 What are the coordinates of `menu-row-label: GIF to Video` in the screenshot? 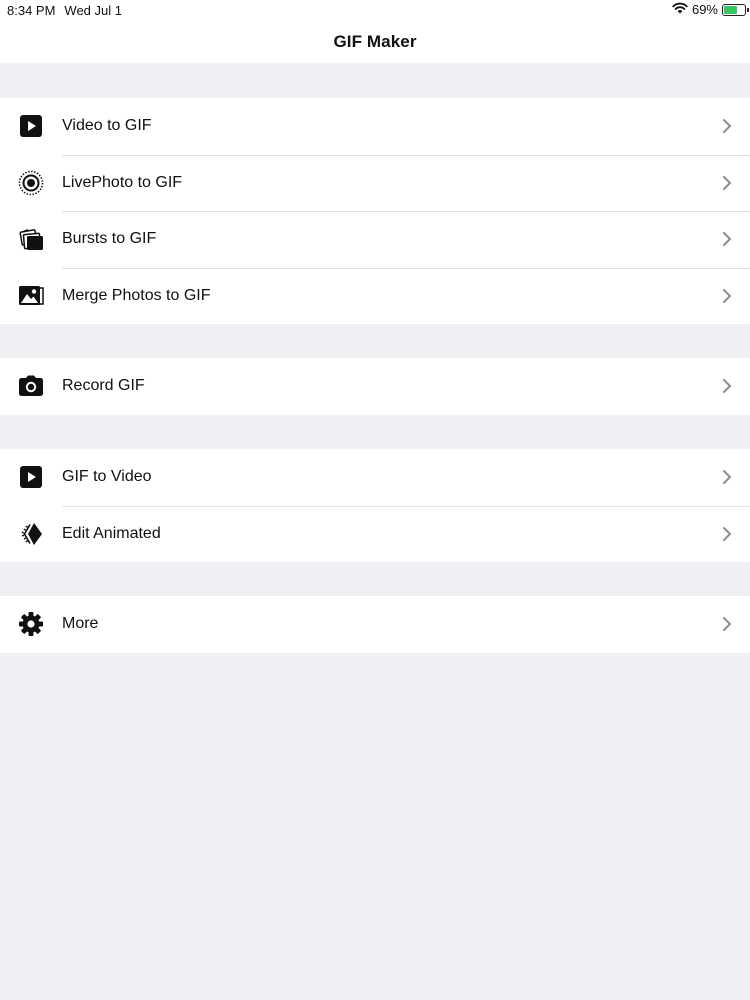 It's located at (107, 477).